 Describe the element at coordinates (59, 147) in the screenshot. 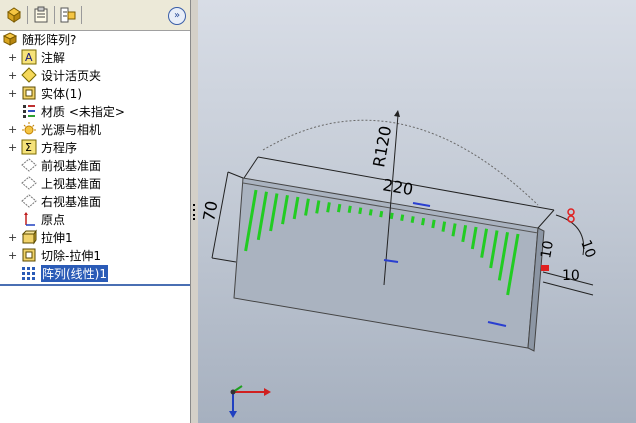

I see `tree-item-label: 方程序` at that location.